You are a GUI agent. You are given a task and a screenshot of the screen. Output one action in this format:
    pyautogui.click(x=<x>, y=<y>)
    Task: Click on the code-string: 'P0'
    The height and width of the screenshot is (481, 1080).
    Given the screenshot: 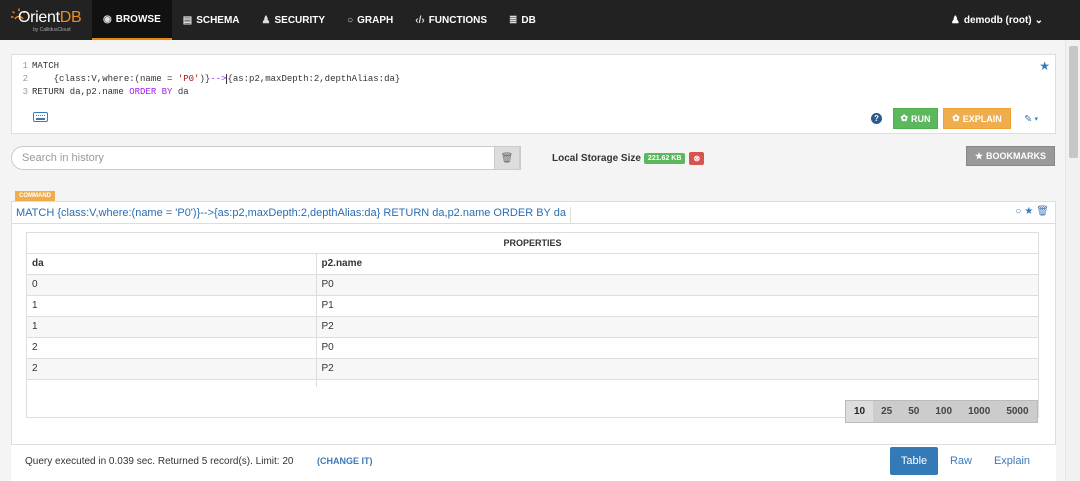 What is the action you would take?
    pyautogui.click(x=188, y=79)
    